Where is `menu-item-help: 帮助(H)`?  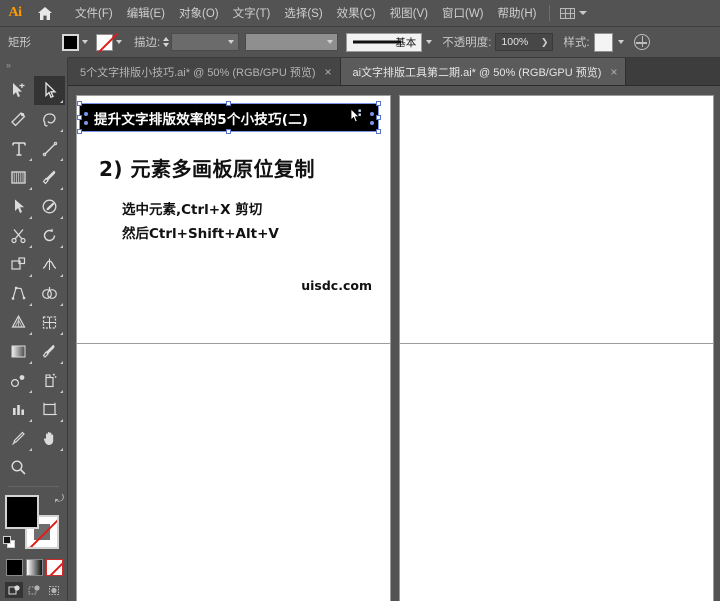 menu-item-help: 帮助(H) is located at coordinates (517, 13).